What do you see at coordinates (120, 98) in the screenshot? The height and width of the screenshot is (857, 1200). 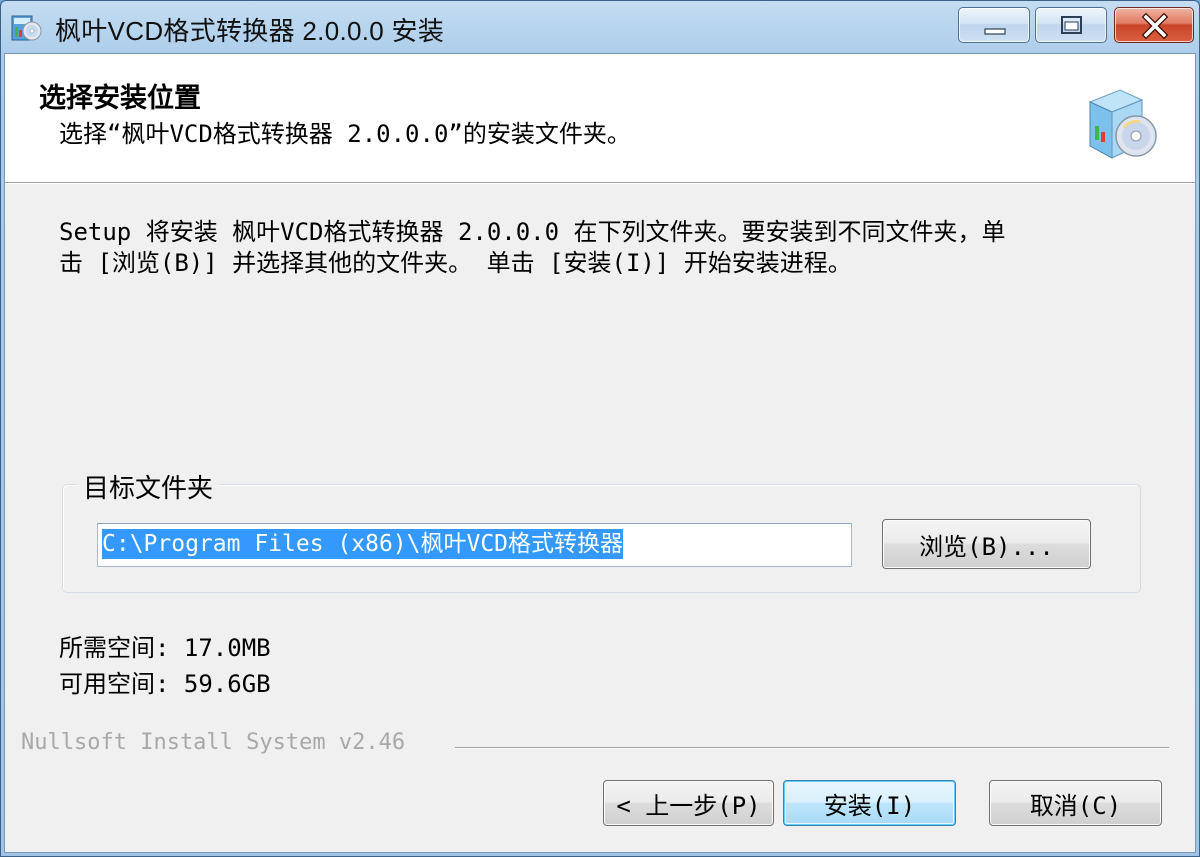 I see `page-title: 选择安装位置` at bounding box center [120, 98].